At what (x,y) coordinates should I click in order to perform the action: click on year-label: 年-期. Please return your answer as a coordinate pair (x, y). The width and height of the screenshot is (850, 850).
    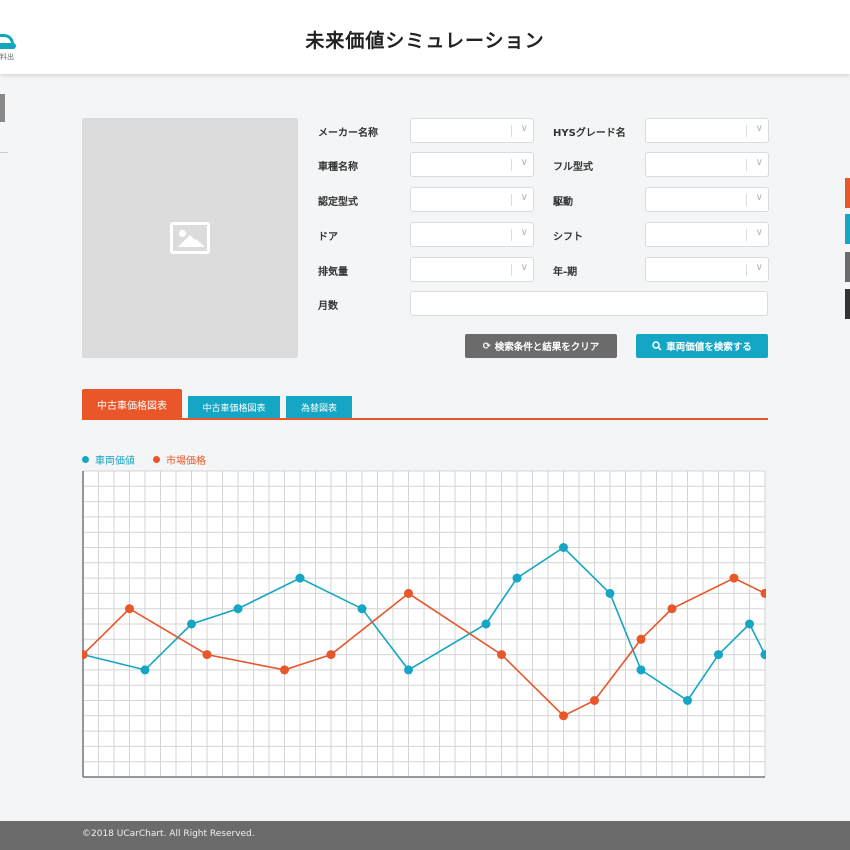
    Looking at the image, I should click on (565, 272).